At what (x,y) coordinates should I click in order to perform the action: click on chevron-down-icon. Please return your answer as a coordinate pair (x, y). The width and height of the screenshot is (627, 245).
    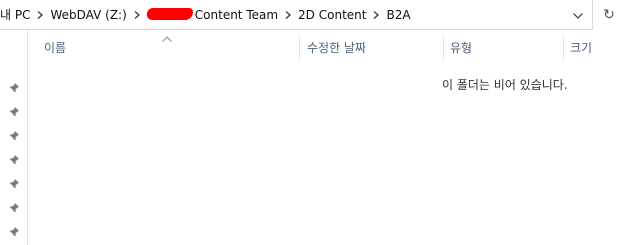
    Looking at the image, I should click on (578, 15).